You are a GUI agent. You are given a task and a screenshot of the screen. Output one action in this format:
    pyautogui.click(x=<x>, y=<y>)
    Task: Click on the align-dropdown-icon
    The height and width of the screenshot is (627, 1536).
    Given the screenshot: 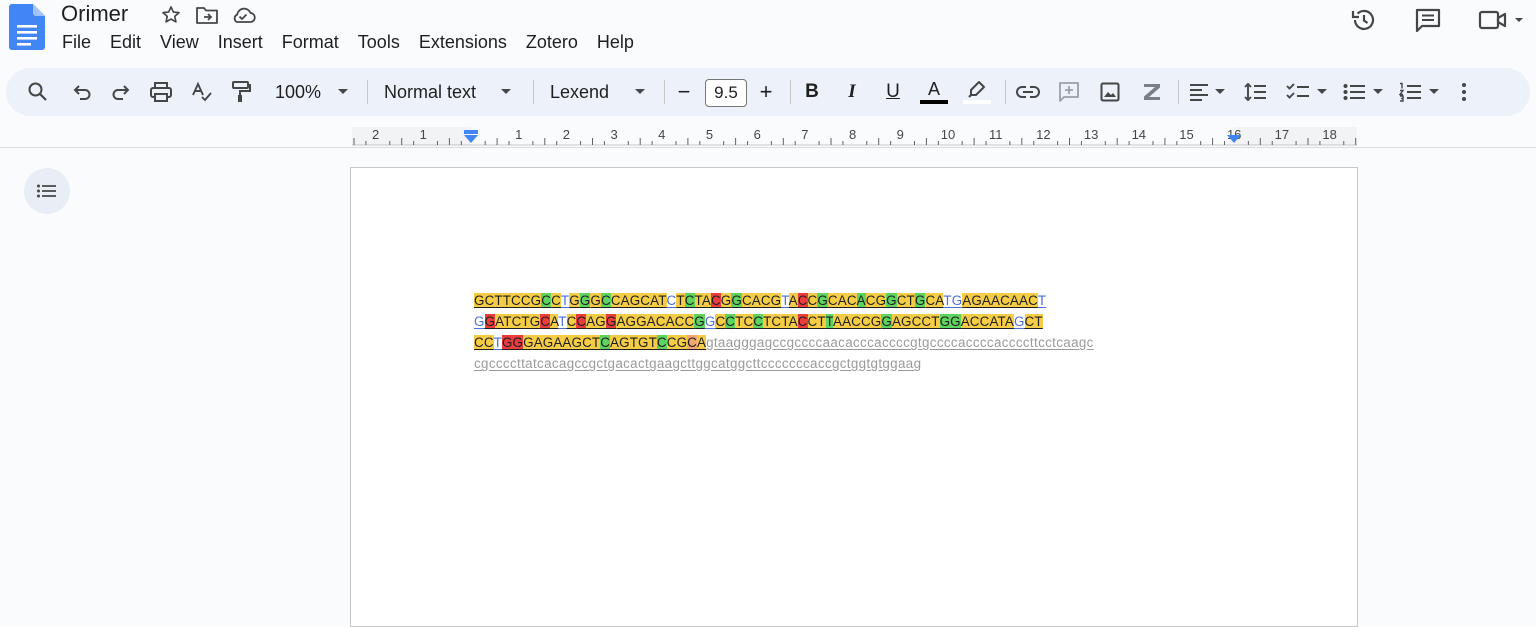 What is the action you would take?
    pyautogui.click(x=1220, y=92)
    